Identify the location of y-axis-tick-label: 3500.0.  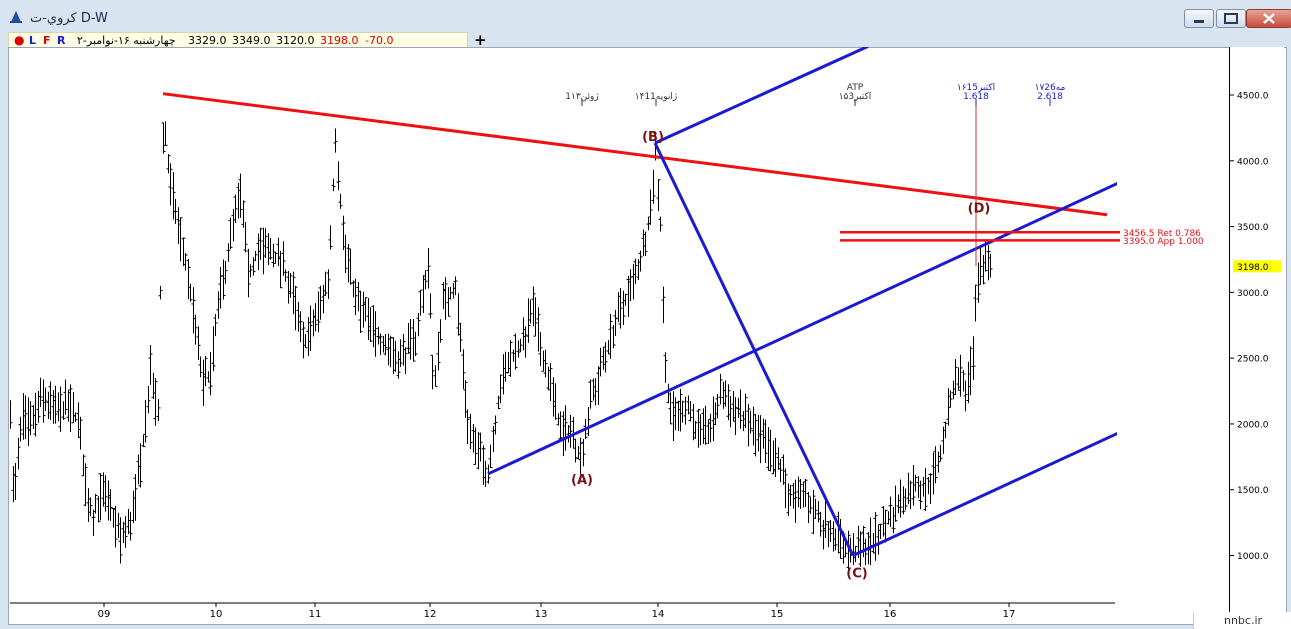
(1253, 228).